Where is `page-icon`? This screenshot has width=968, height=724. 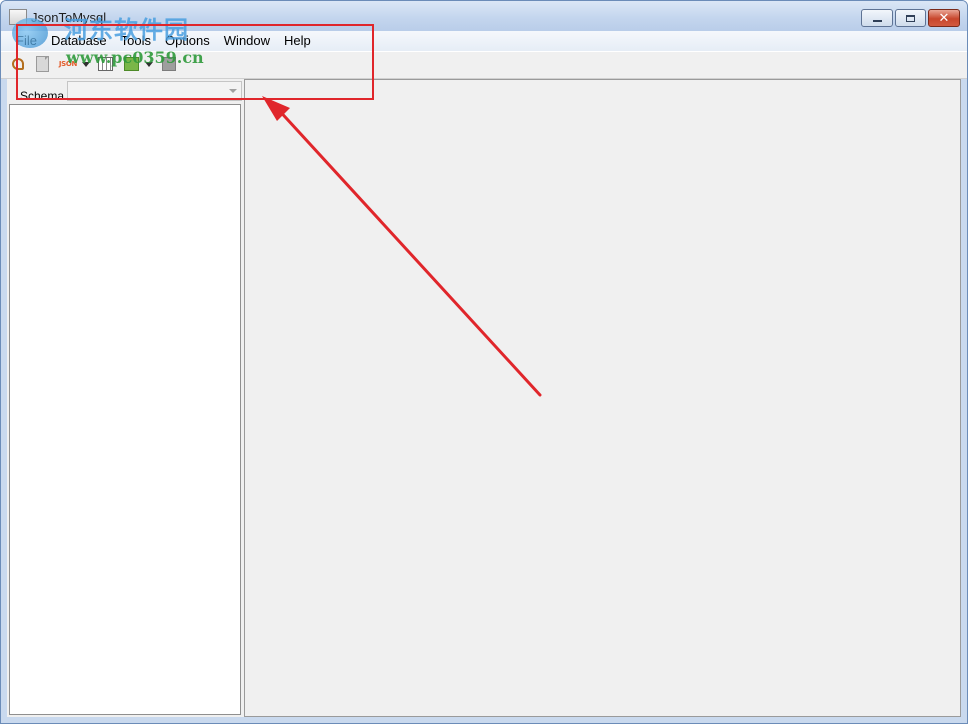
page-icon is located at coordinates (42, 64).